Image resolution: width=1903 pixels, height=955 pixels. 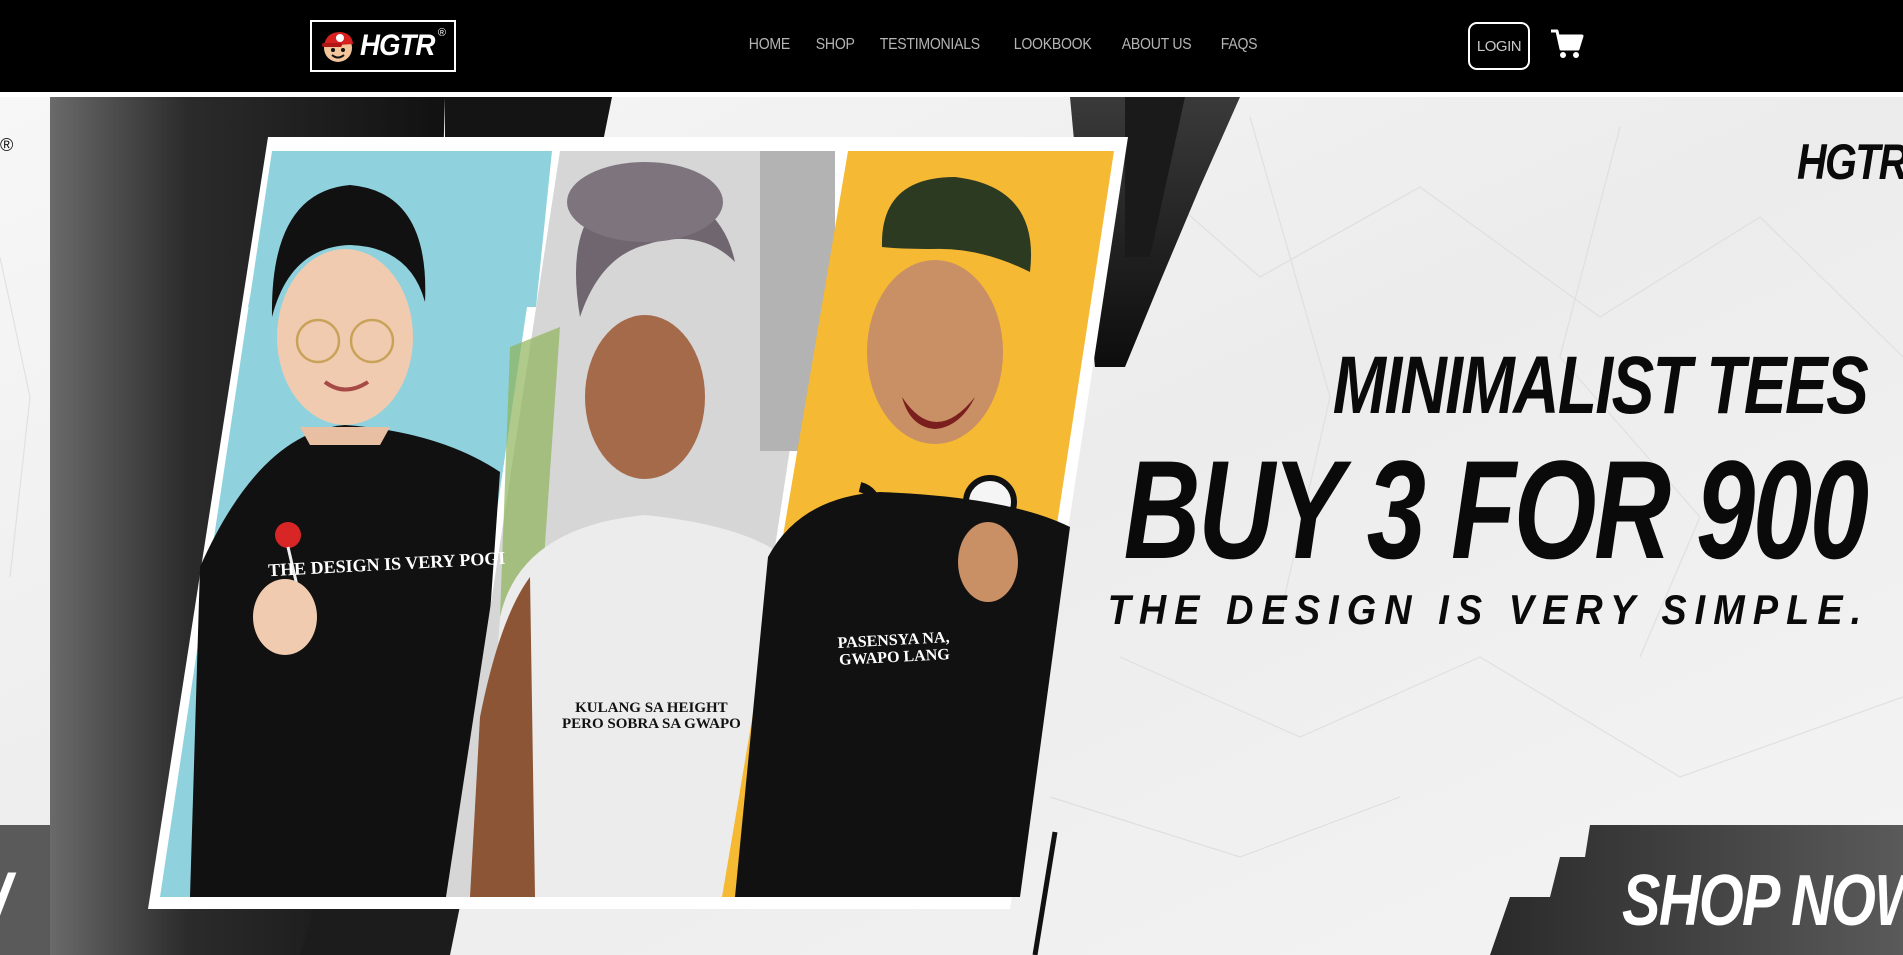 I want to click on login-button: LOGIN, so click(x=1499, y=46).